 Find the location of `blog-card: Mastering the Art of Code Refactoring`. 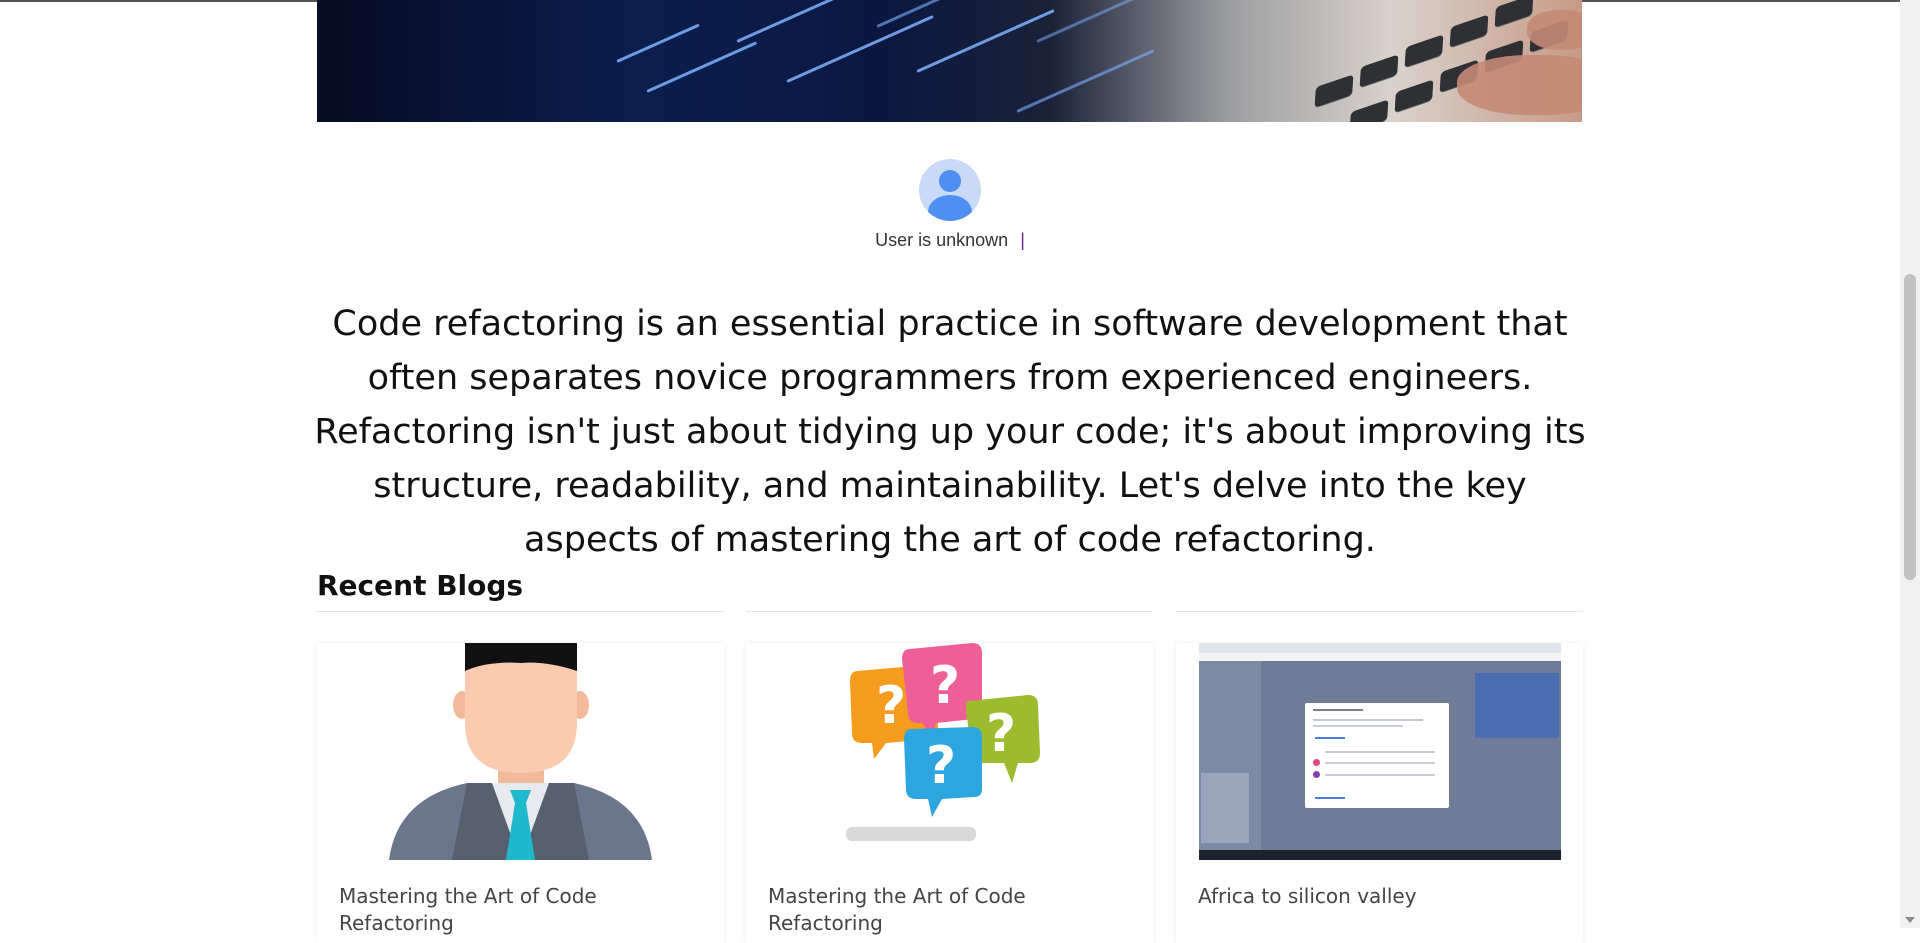

blog-card: Mastering the Art of Code Refactoring is located at coordinates (520, 793).